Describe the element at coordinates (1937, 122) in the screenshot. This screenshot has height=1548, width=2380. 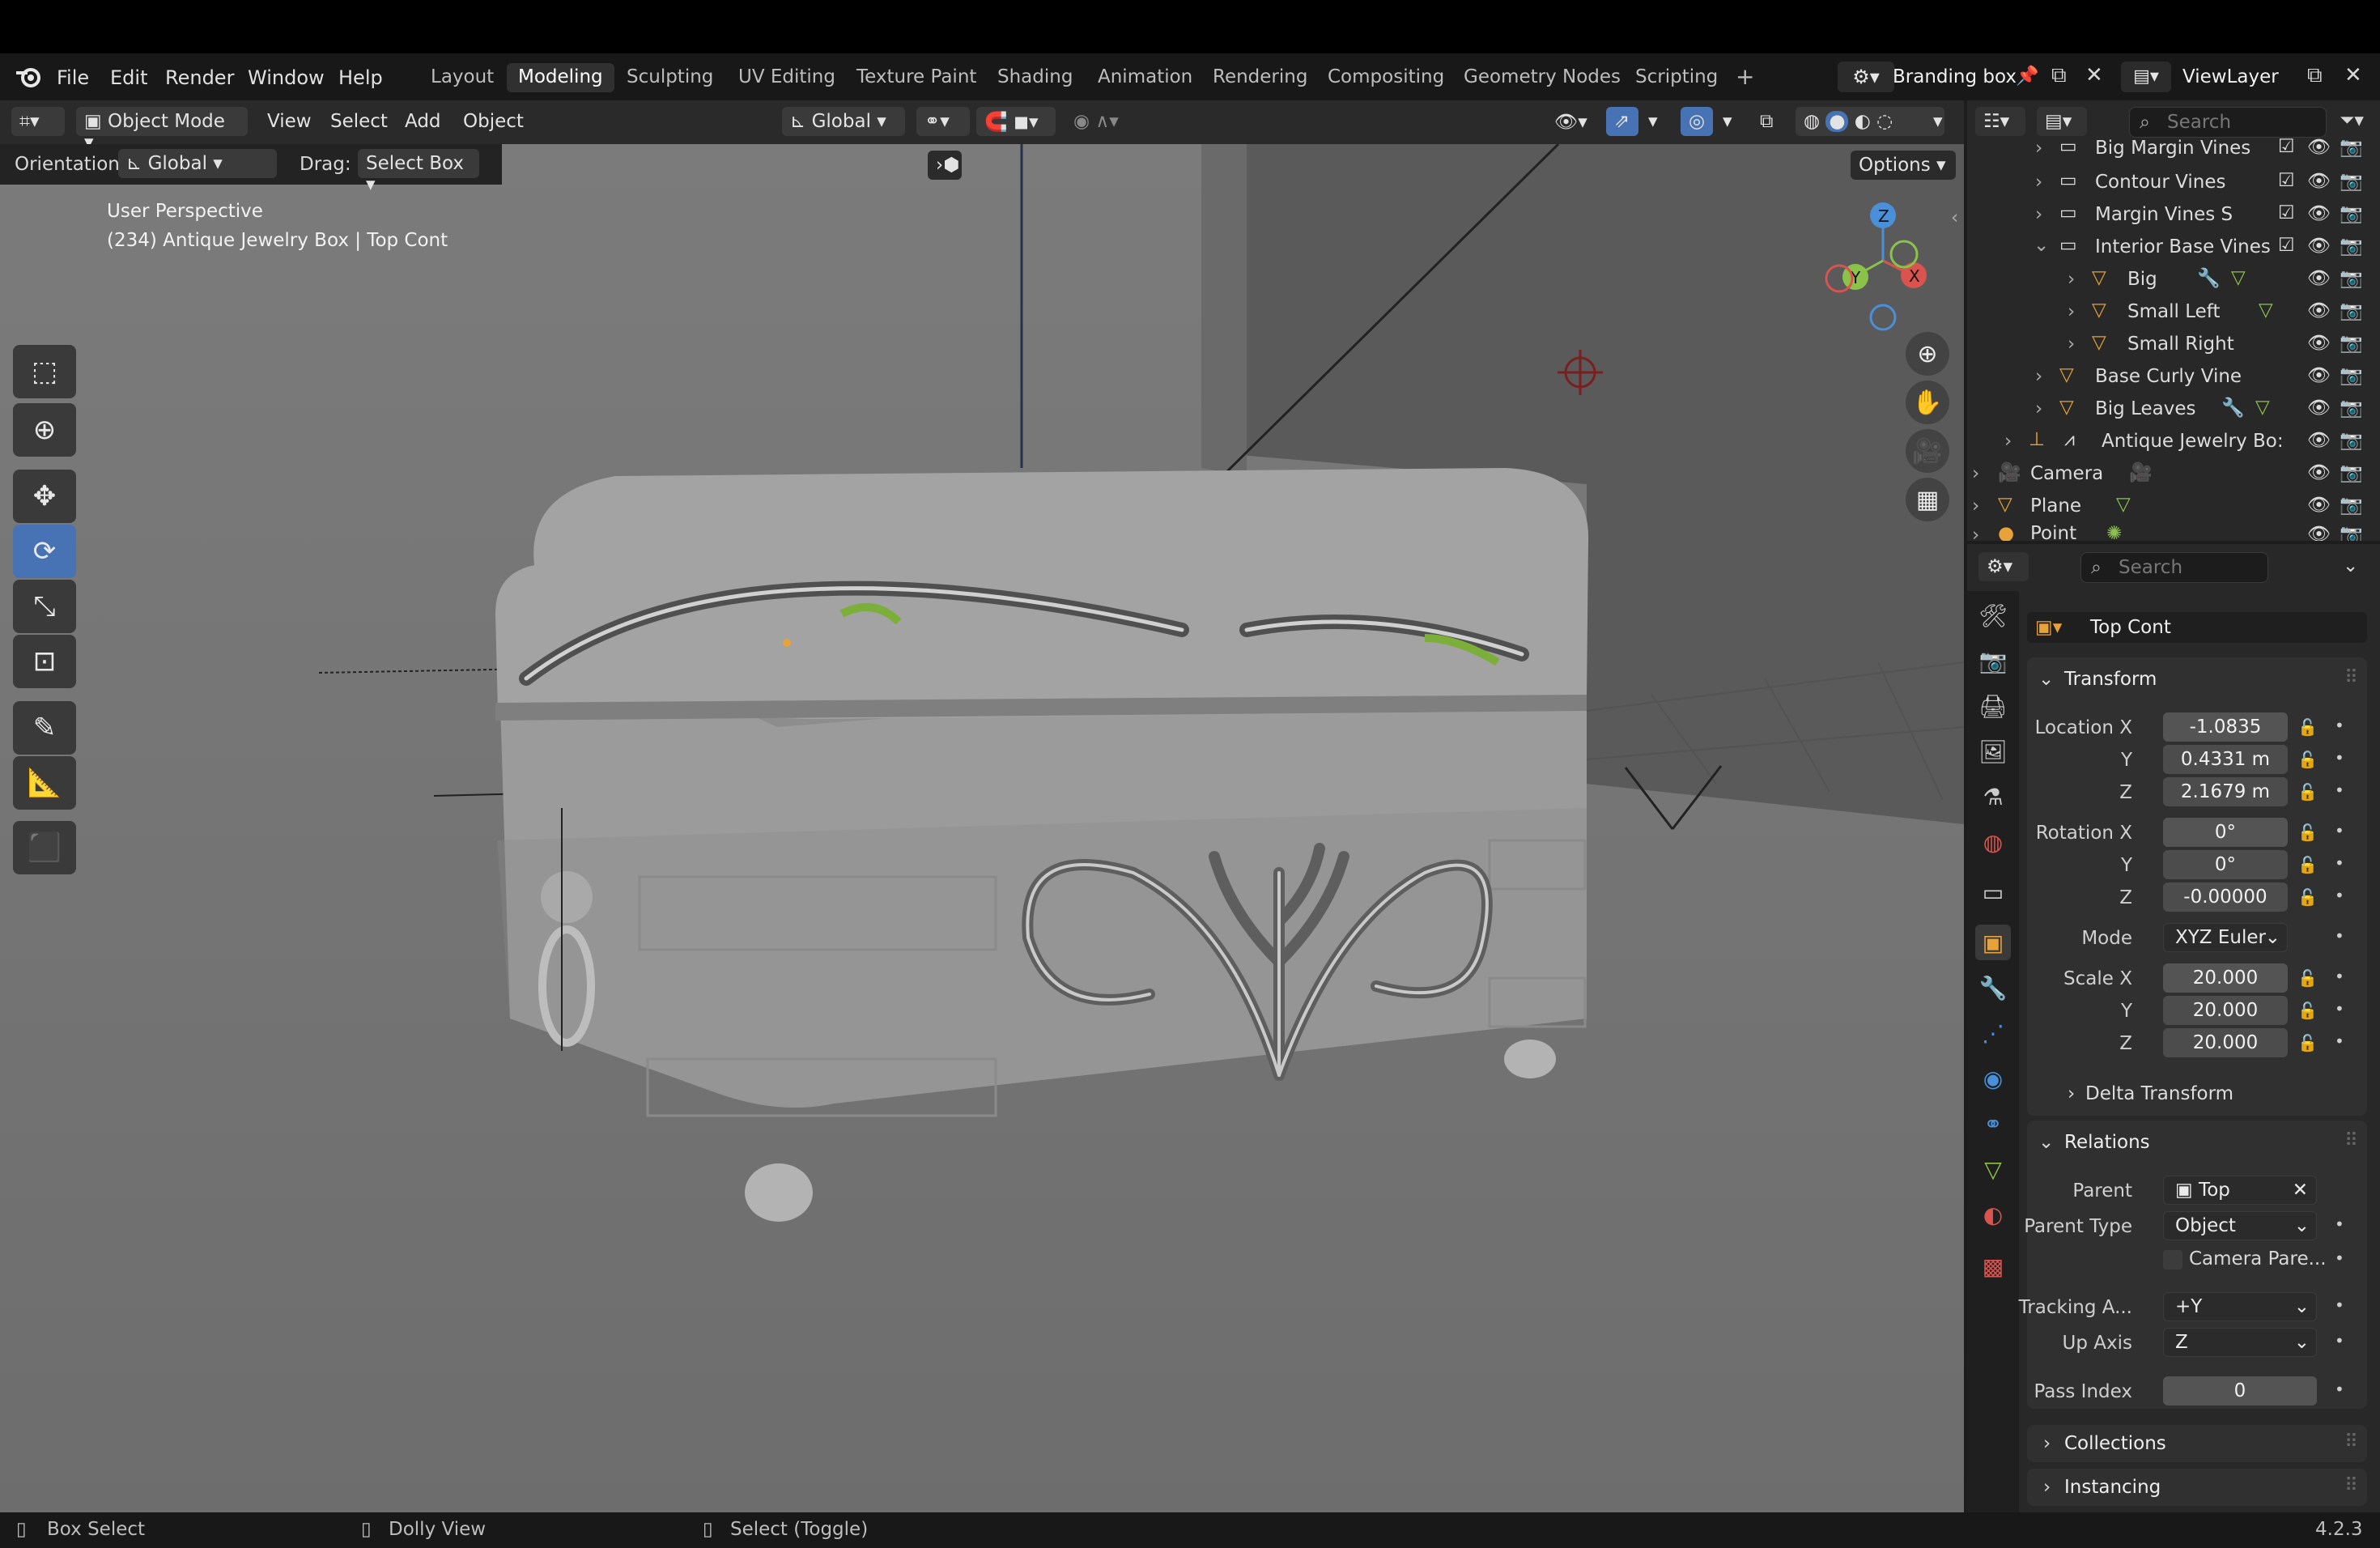
I see `shading-dropdown-icon: ▾` at that location.